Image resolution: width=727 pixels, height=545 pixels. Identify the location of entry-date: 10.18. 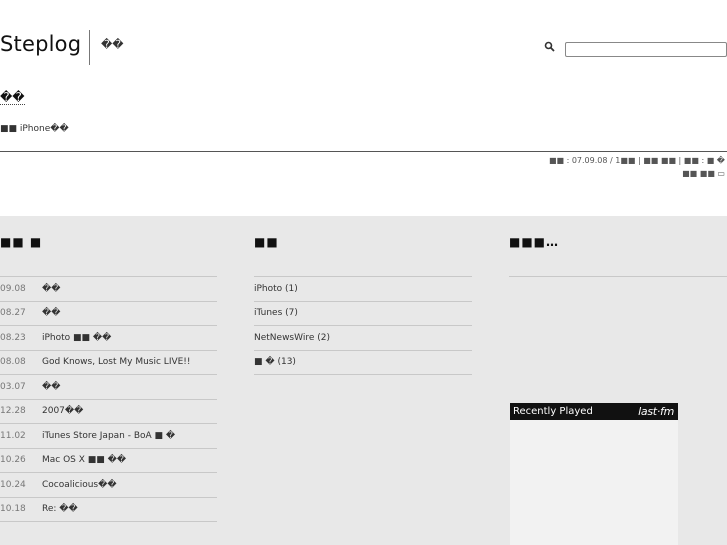
(13, 509).